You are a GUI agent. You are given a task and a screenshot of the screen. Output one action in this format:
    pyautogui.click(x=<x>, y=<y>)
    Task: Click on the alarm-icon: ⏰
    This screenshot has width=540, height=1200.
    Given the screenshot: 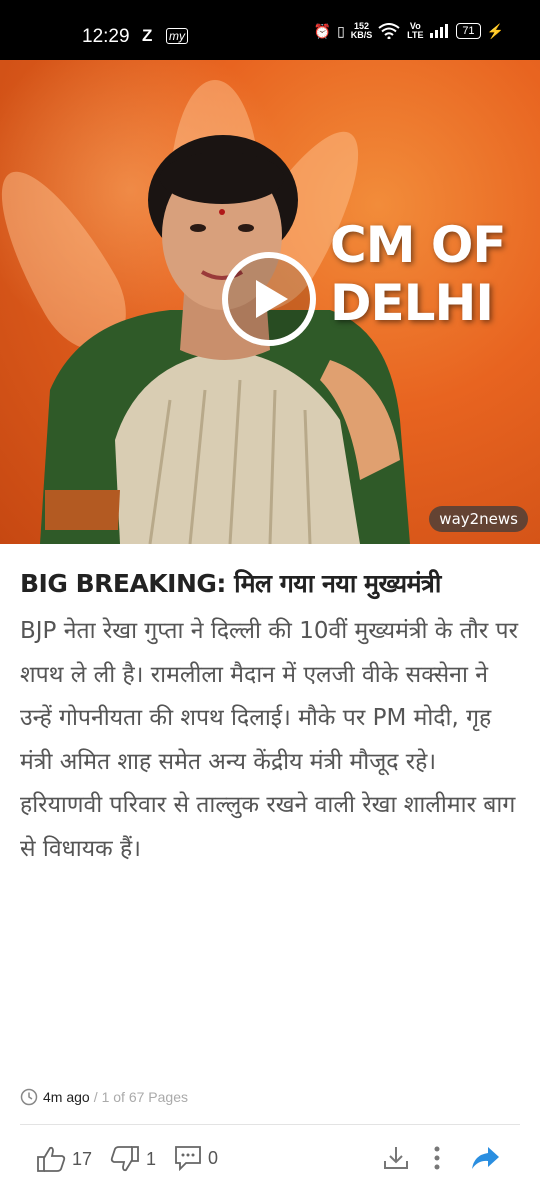 What is the action you would take?
    pyautogui.click(x=322, y=30)
    